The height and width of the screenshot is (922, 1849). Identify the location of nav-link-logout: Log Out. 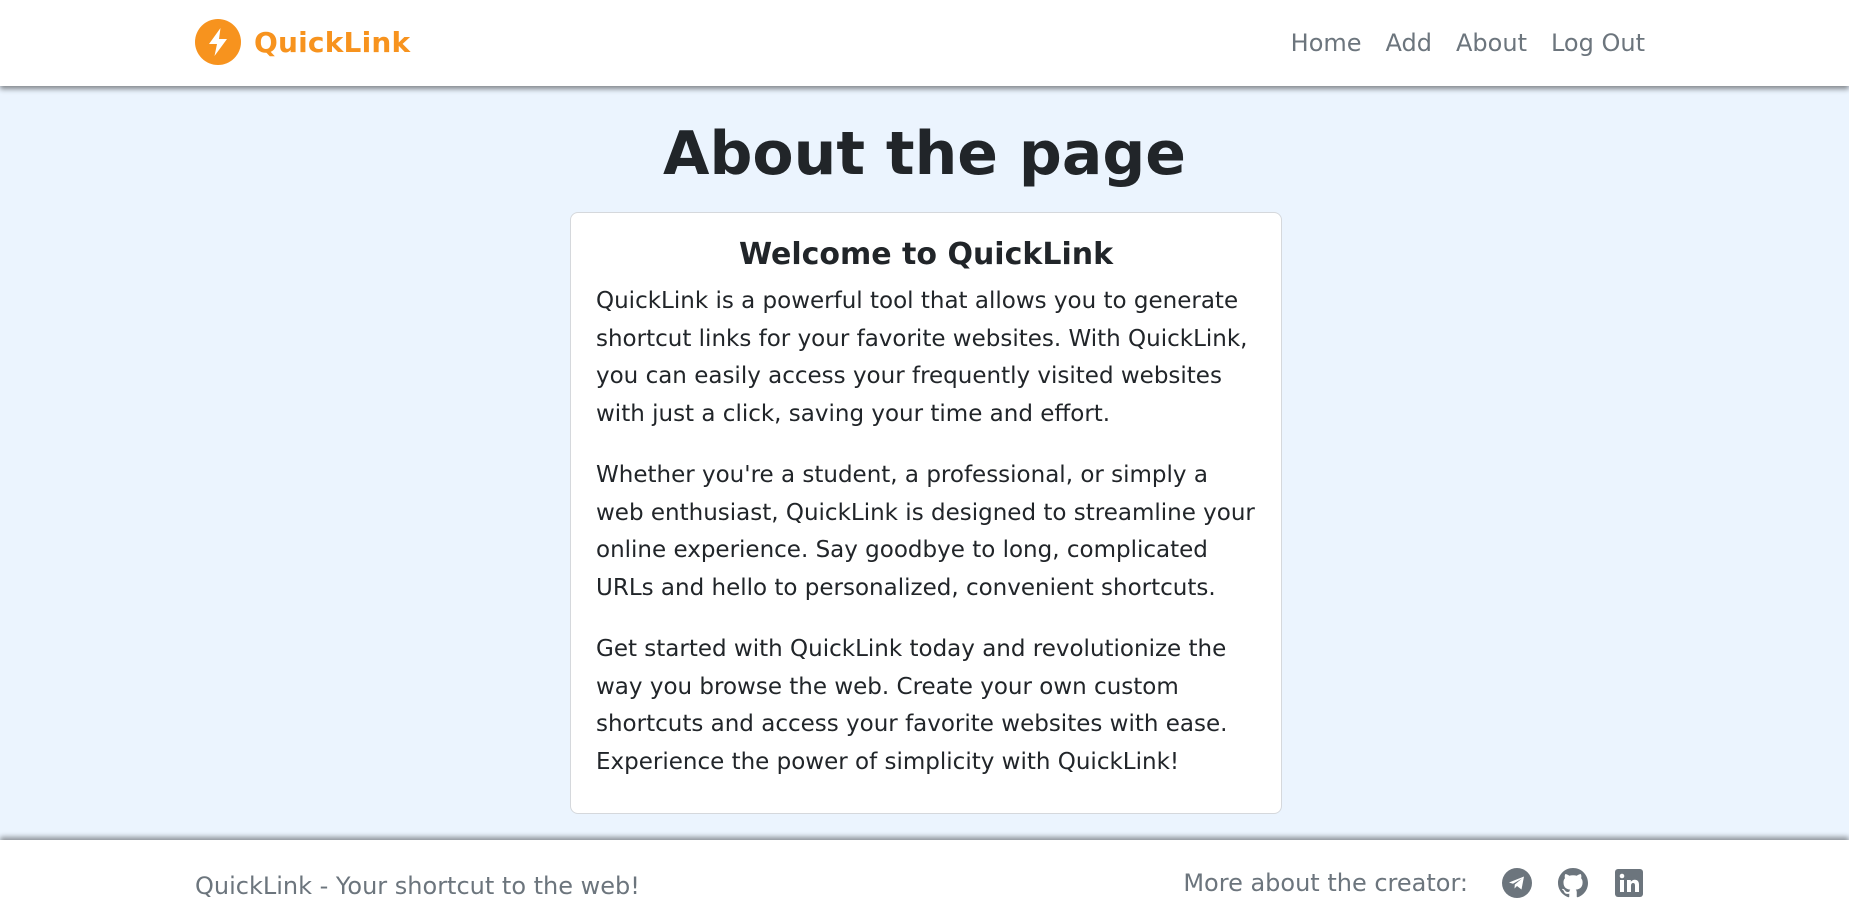
(1592, 43).